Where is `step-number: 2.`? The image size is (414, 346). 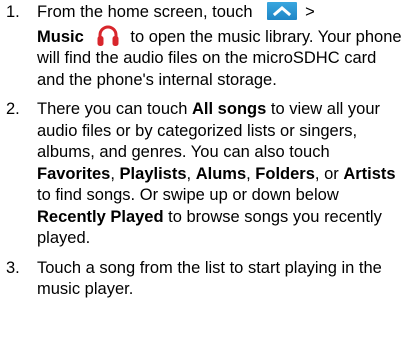 step-number: 2. is located at coordinates (13, 109).